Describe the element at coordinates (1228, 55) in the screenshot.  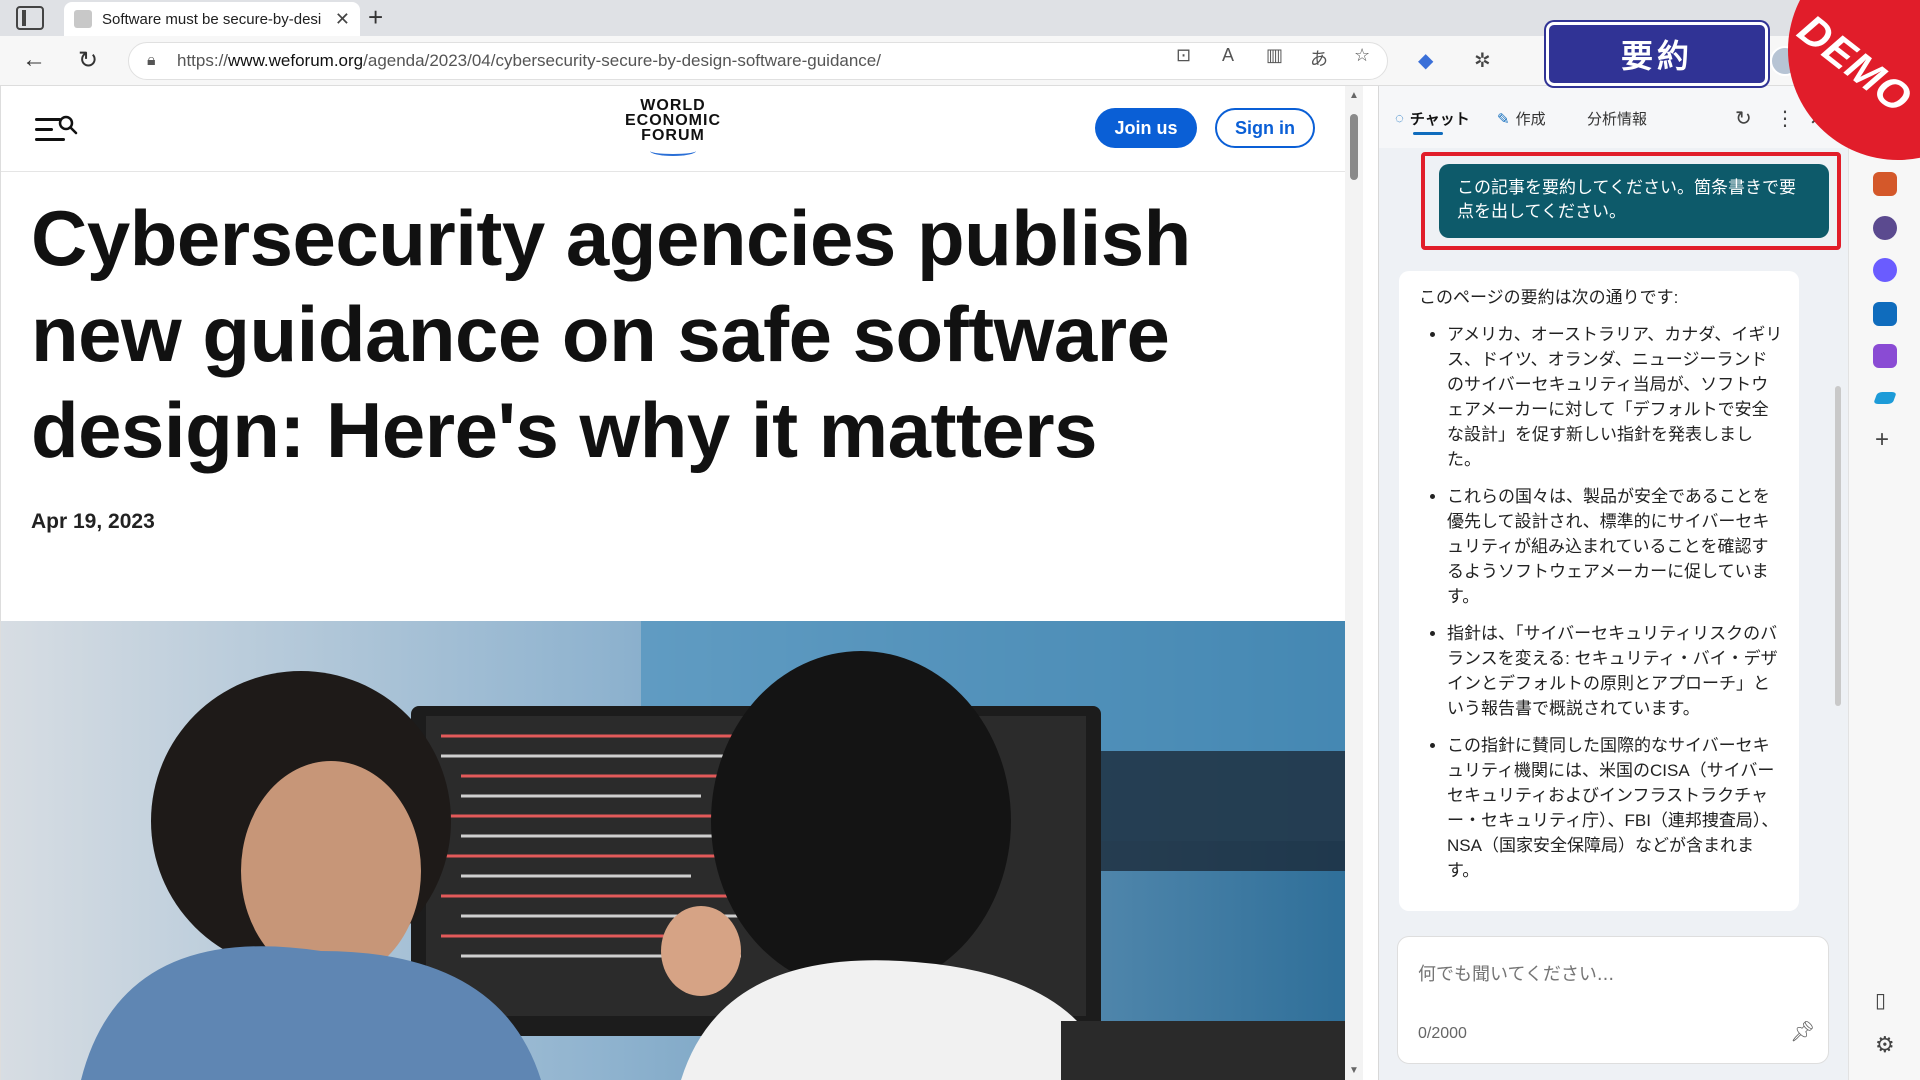
I see `read-aloud-icon: A` at that location.